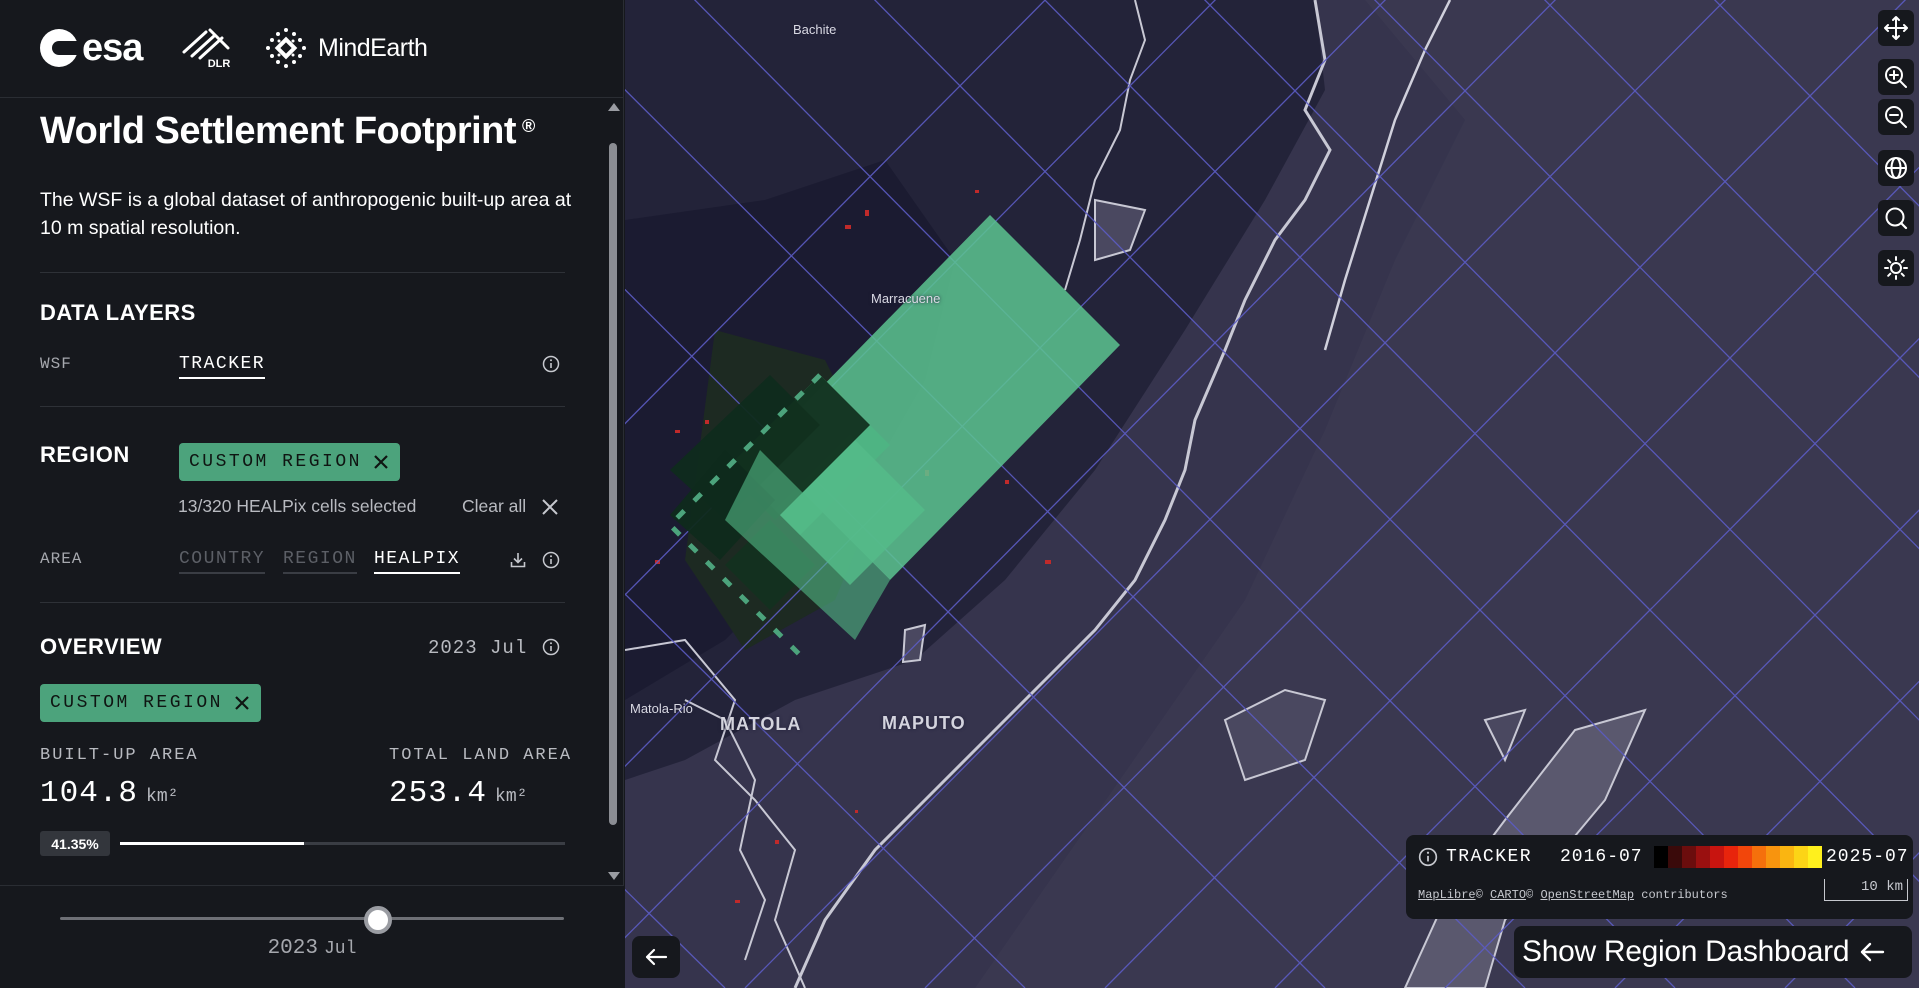 The image size is (1919, 988). I want to click on theme-toggle-button, so click(1896, 268).